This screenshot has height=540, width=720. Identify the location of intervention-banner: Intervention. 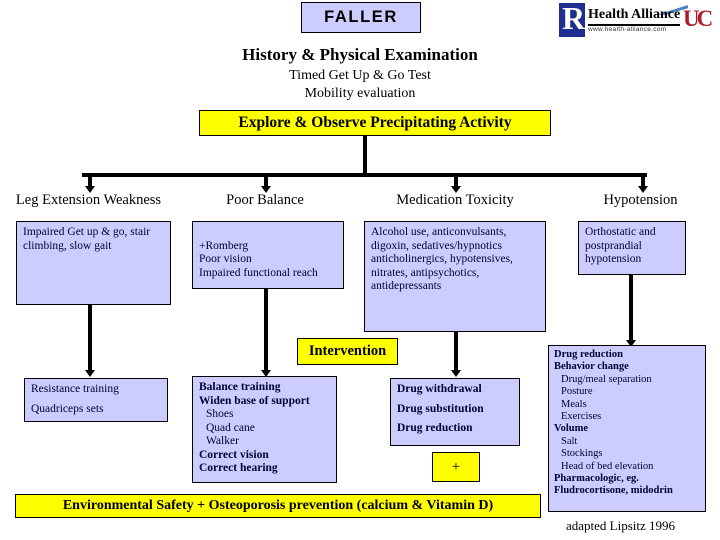
(347, 351).